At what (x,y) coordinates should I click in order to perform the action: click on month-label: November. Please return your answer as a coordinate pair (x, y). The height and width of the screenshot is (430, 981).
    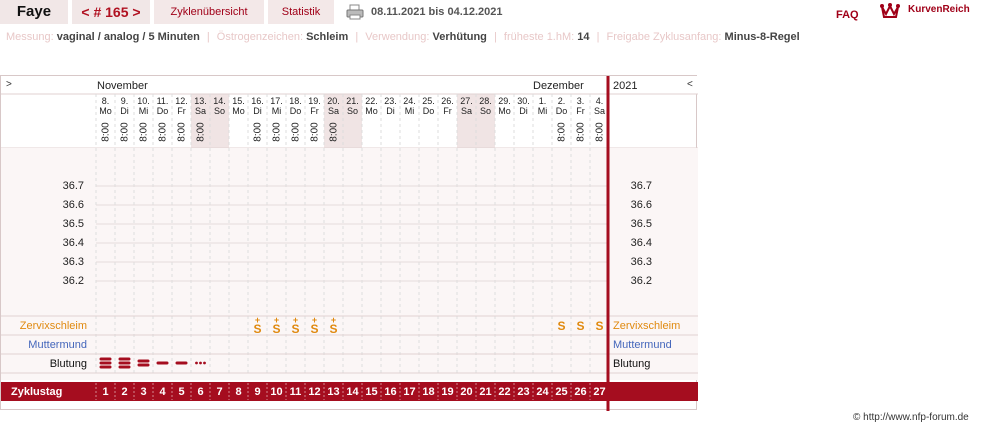
    Looking at the image, I should click on (122, 86).